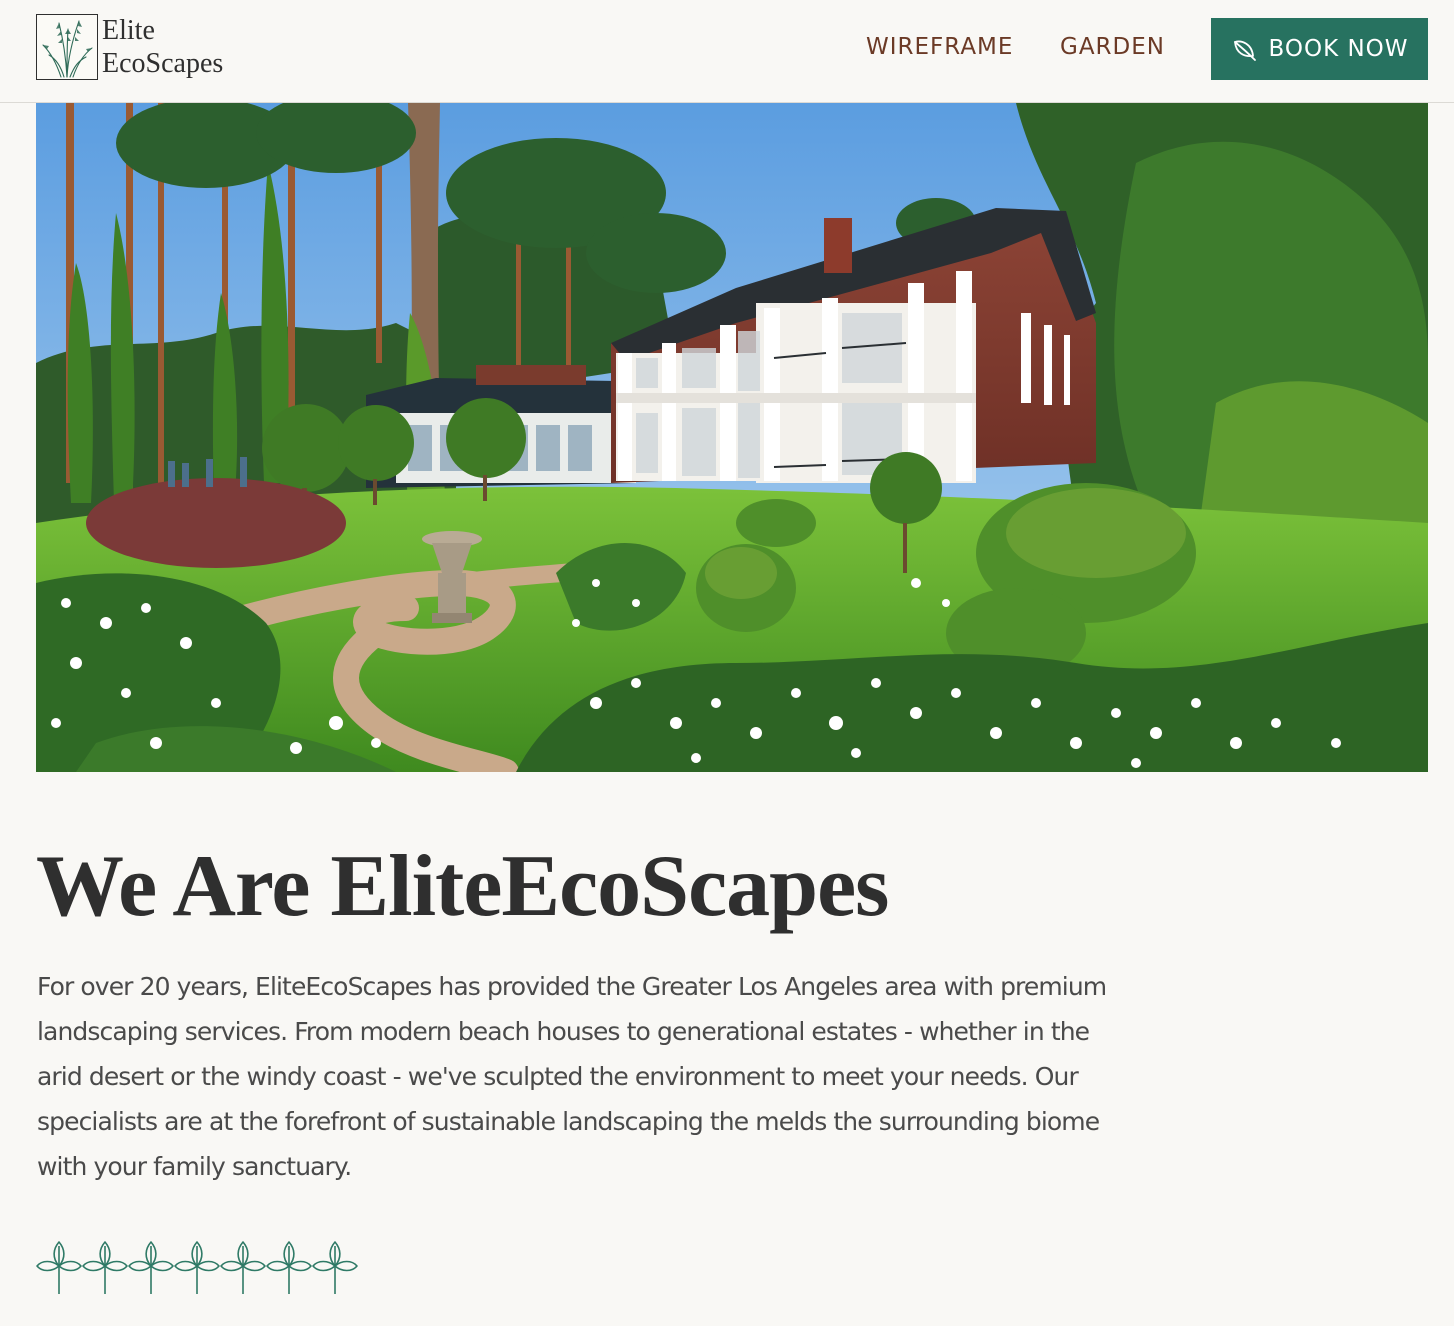 This screenshot has height=1326, width=1454. What do you see at coordinates (163, 63) in the screenshot?
I see `brand-name-line2: EcoScapes` at bounding box center [163, 63].